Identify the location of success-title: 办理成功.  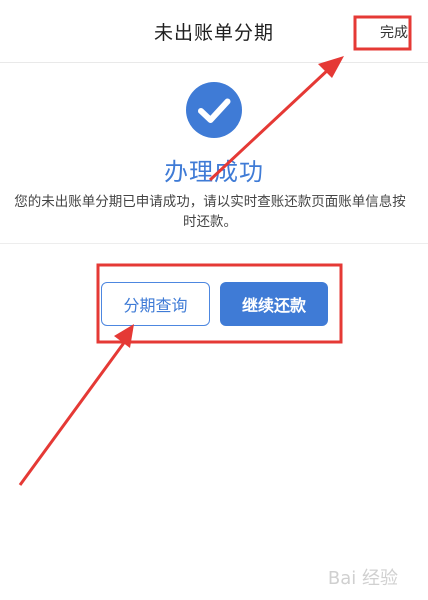
(214, 172).